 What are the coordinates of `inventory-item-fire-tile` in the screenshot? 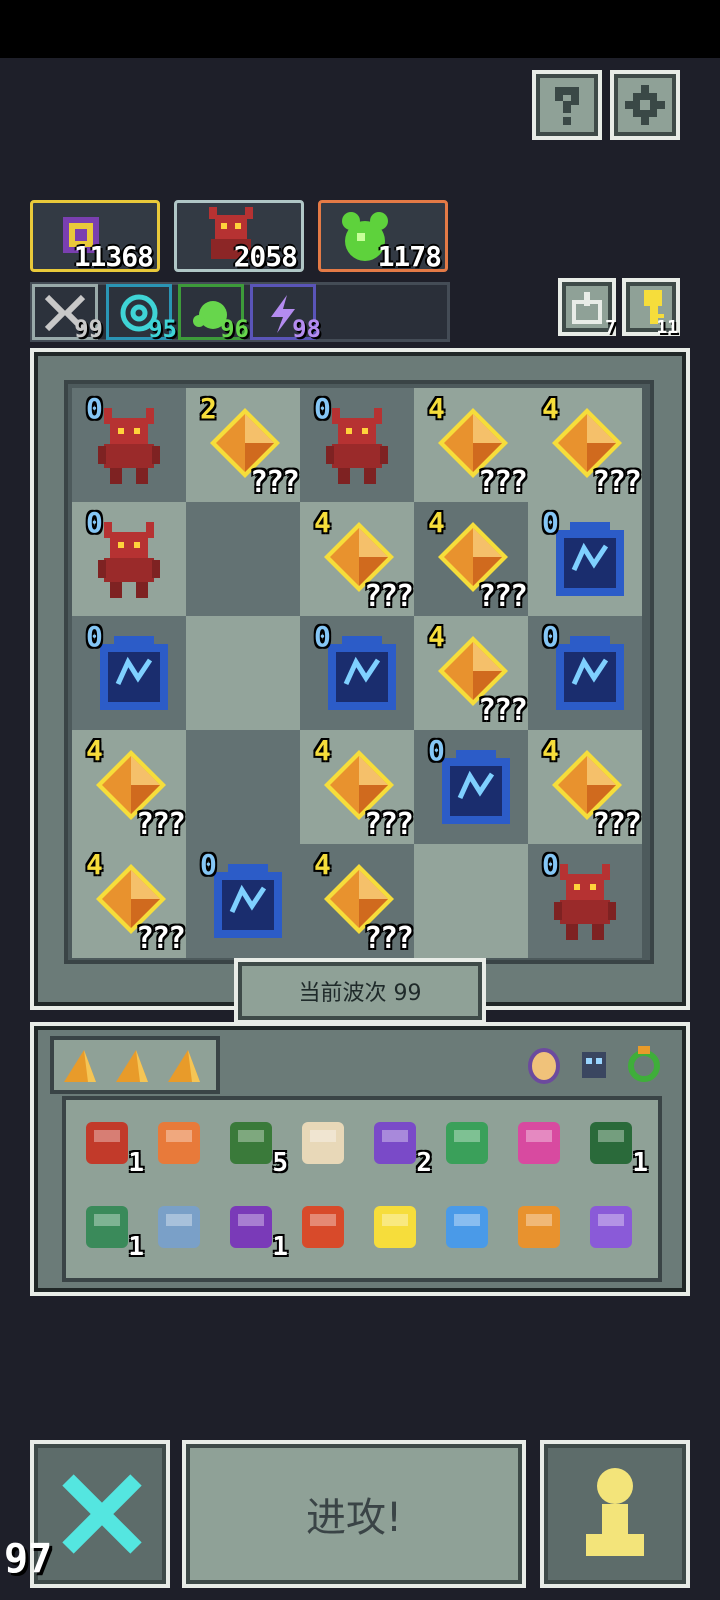 It's located at (324, 1228).